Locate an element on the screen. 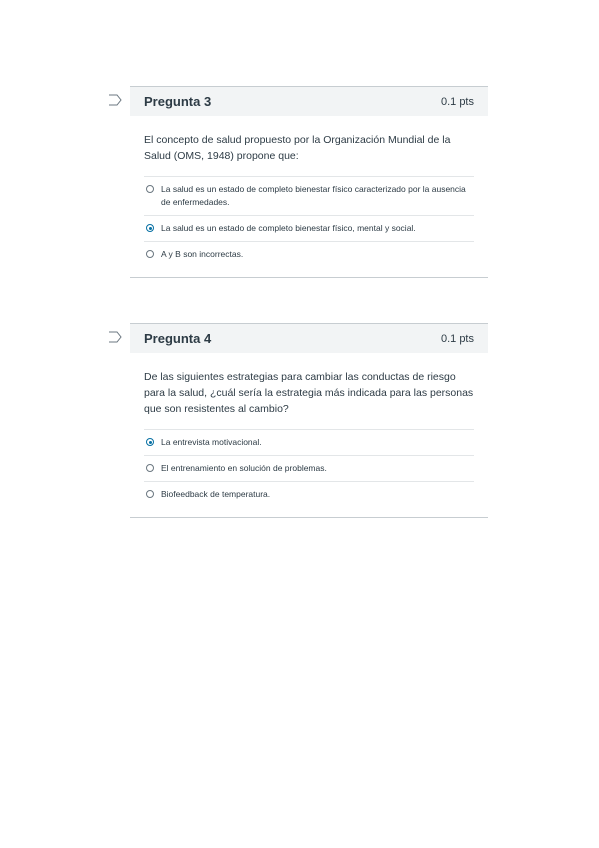  answer-label: A y B son incorrectas. is located at coordinates (202, 254).